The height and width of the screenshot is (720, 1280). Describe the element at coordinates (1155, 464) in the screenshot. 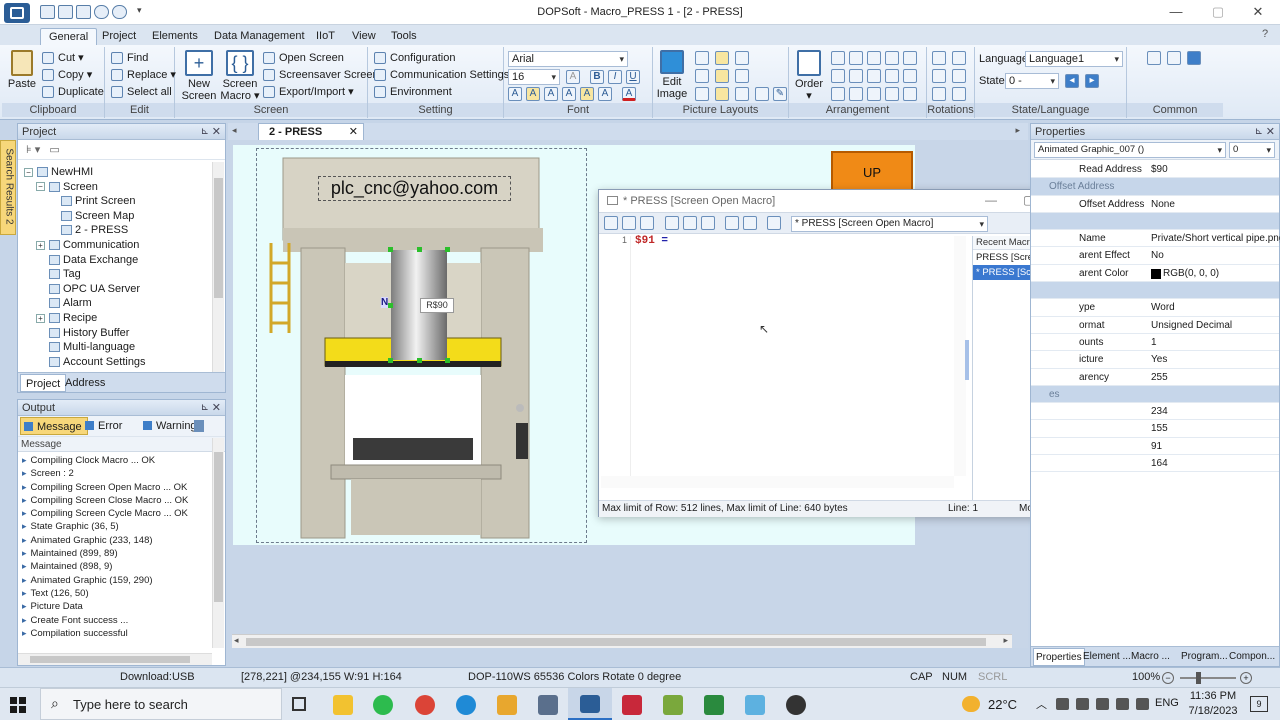

I see `property-row: 164` at that location.